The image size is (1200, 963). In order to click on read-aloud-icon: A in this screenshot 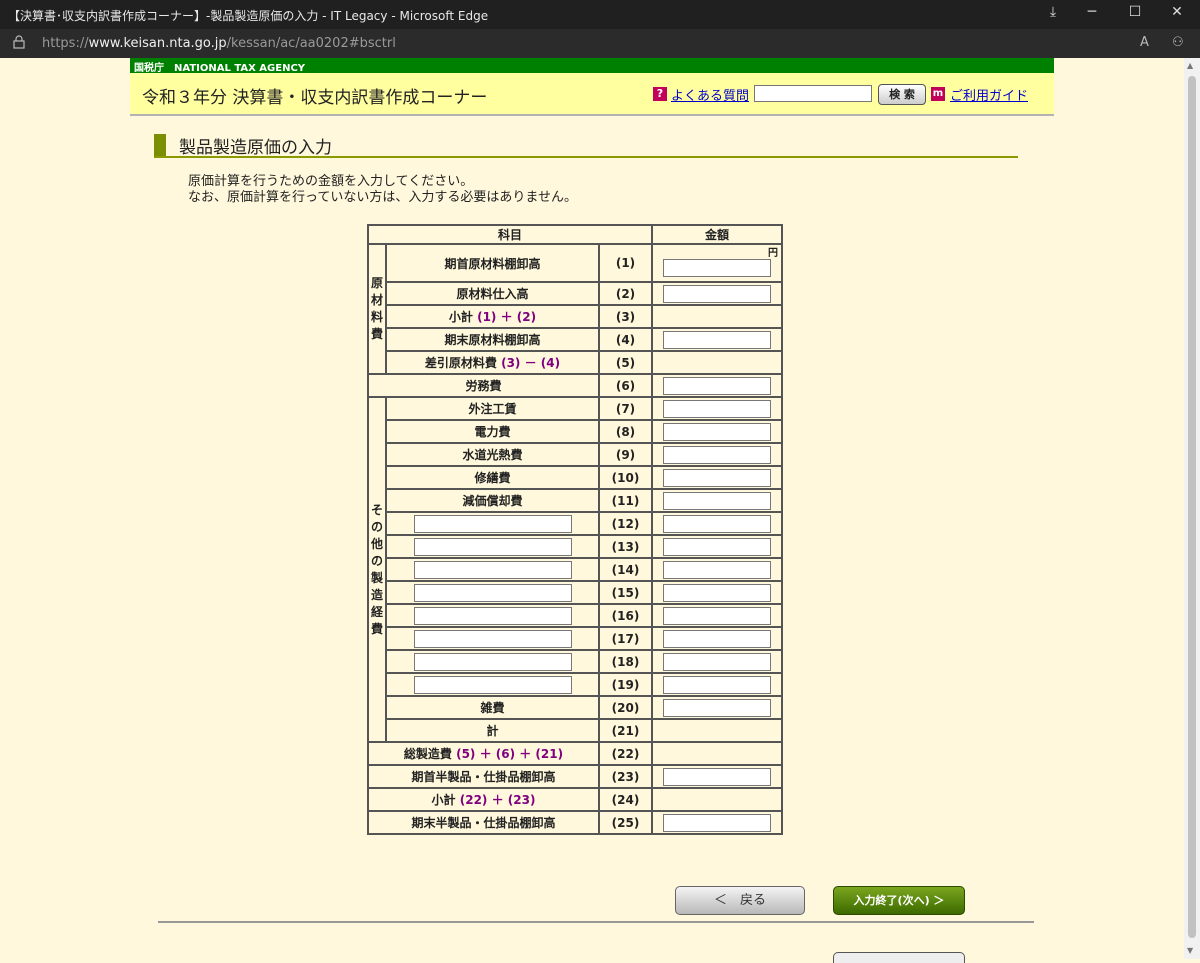, I will do `click(1144, 42)`.